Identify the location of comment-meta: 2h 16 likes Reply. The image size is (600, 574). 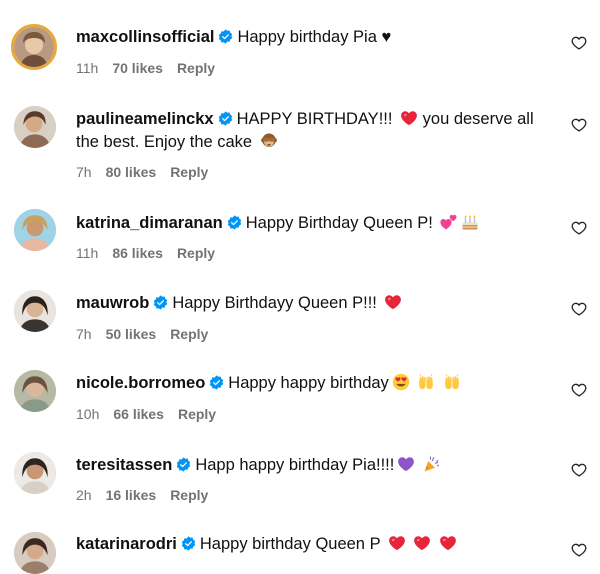
(149, 495).